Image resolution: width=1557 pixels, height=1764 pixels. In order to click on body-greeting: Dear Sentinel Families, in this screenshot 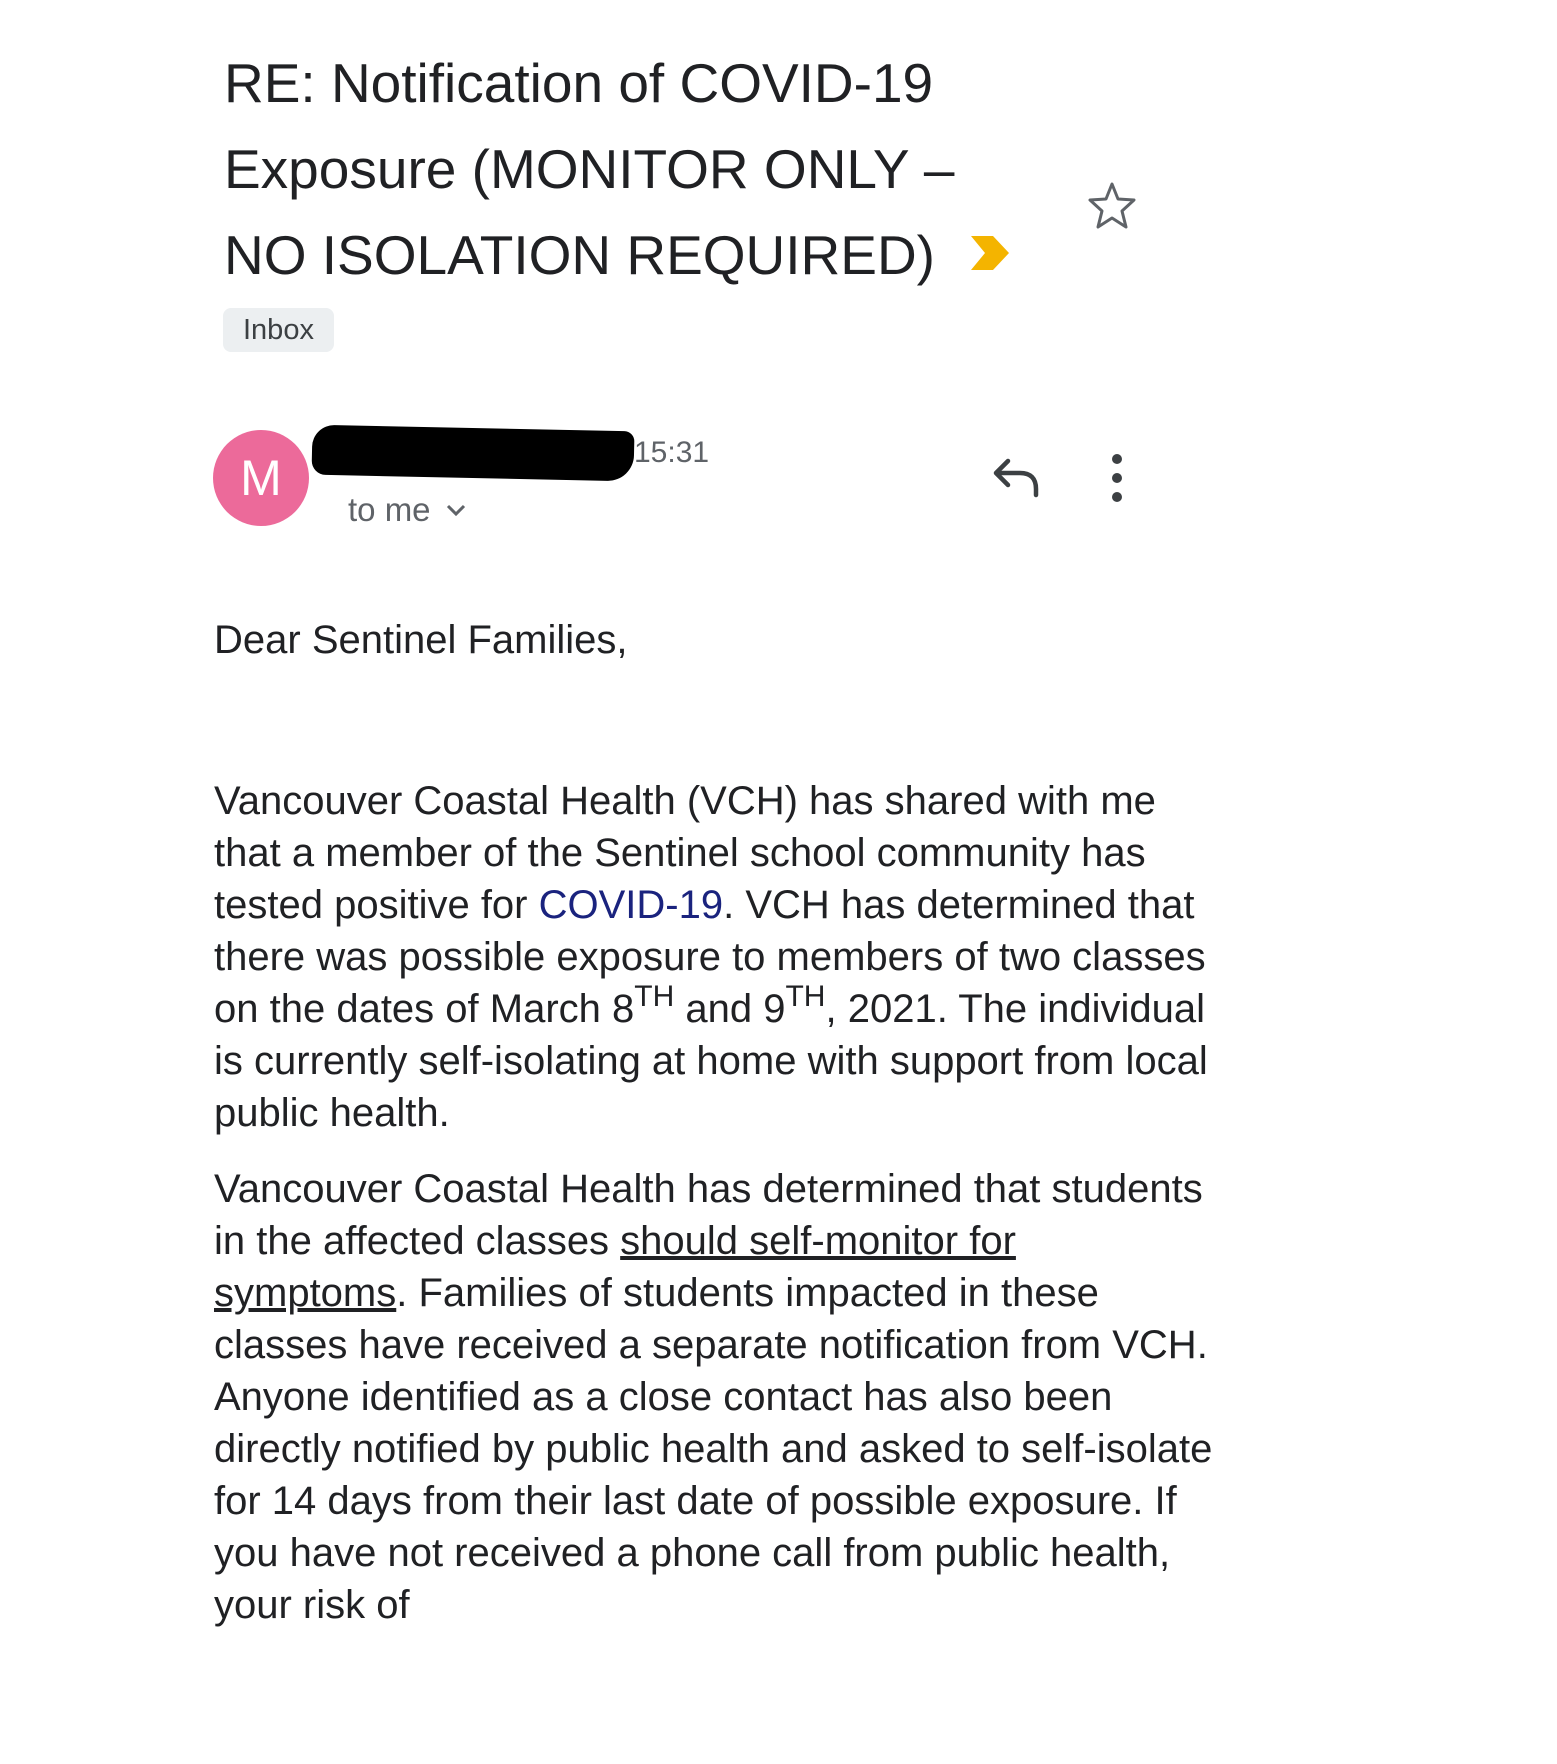, I will do `click(421, 640)`.